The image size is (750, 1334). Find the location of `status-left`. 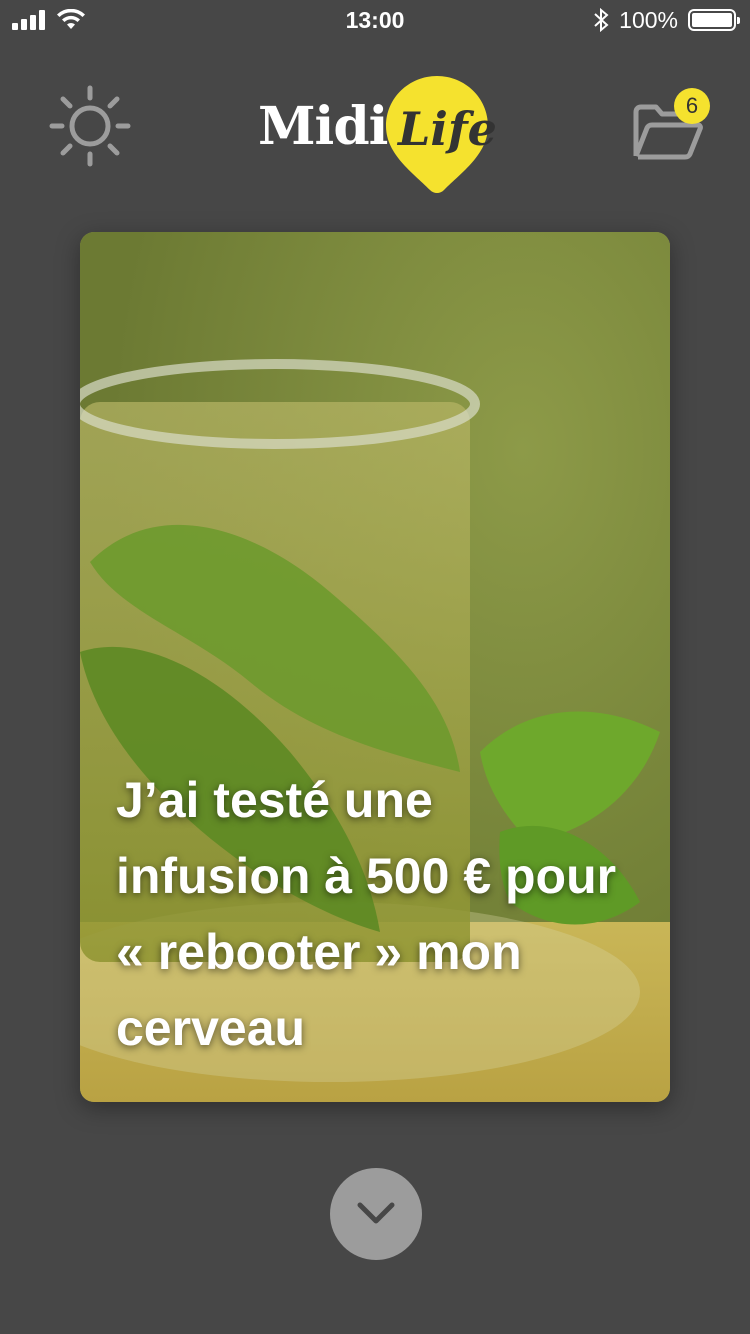

status-left is located at coordinates (122, 20).